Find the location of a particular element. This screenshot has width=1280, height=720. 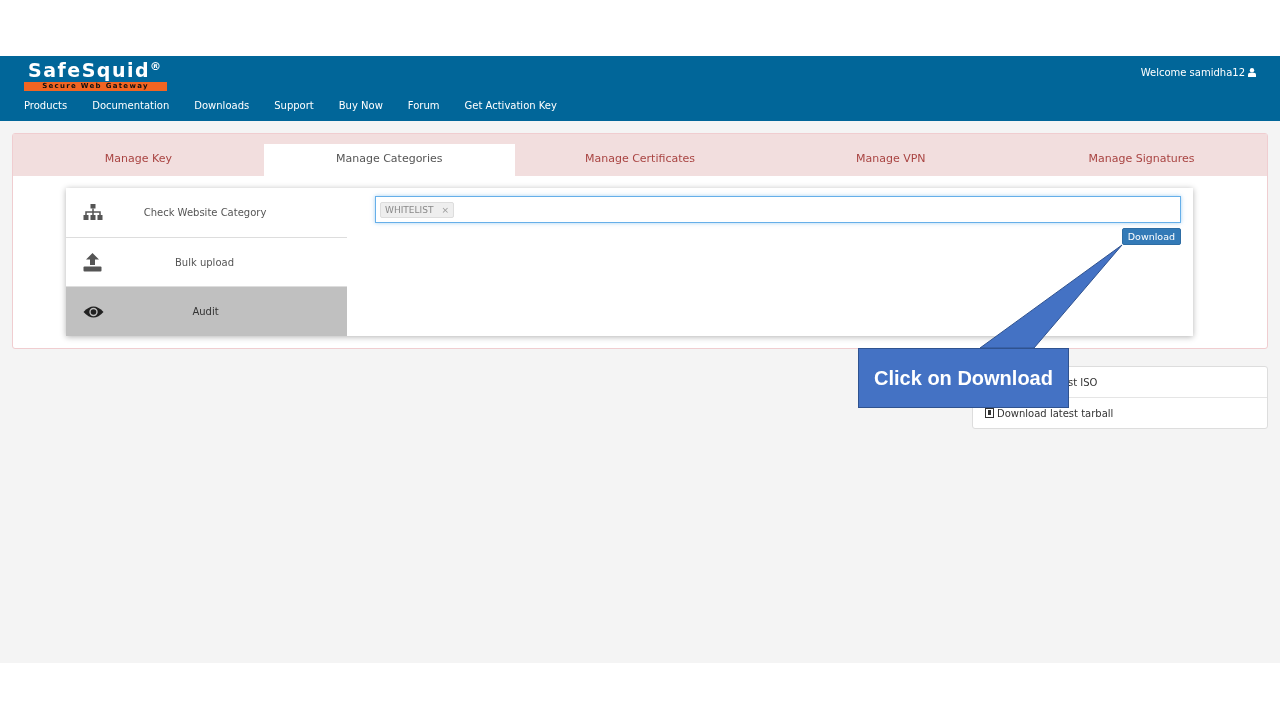

download-link: Download latest tarball is located at coordinates (1055, 413).